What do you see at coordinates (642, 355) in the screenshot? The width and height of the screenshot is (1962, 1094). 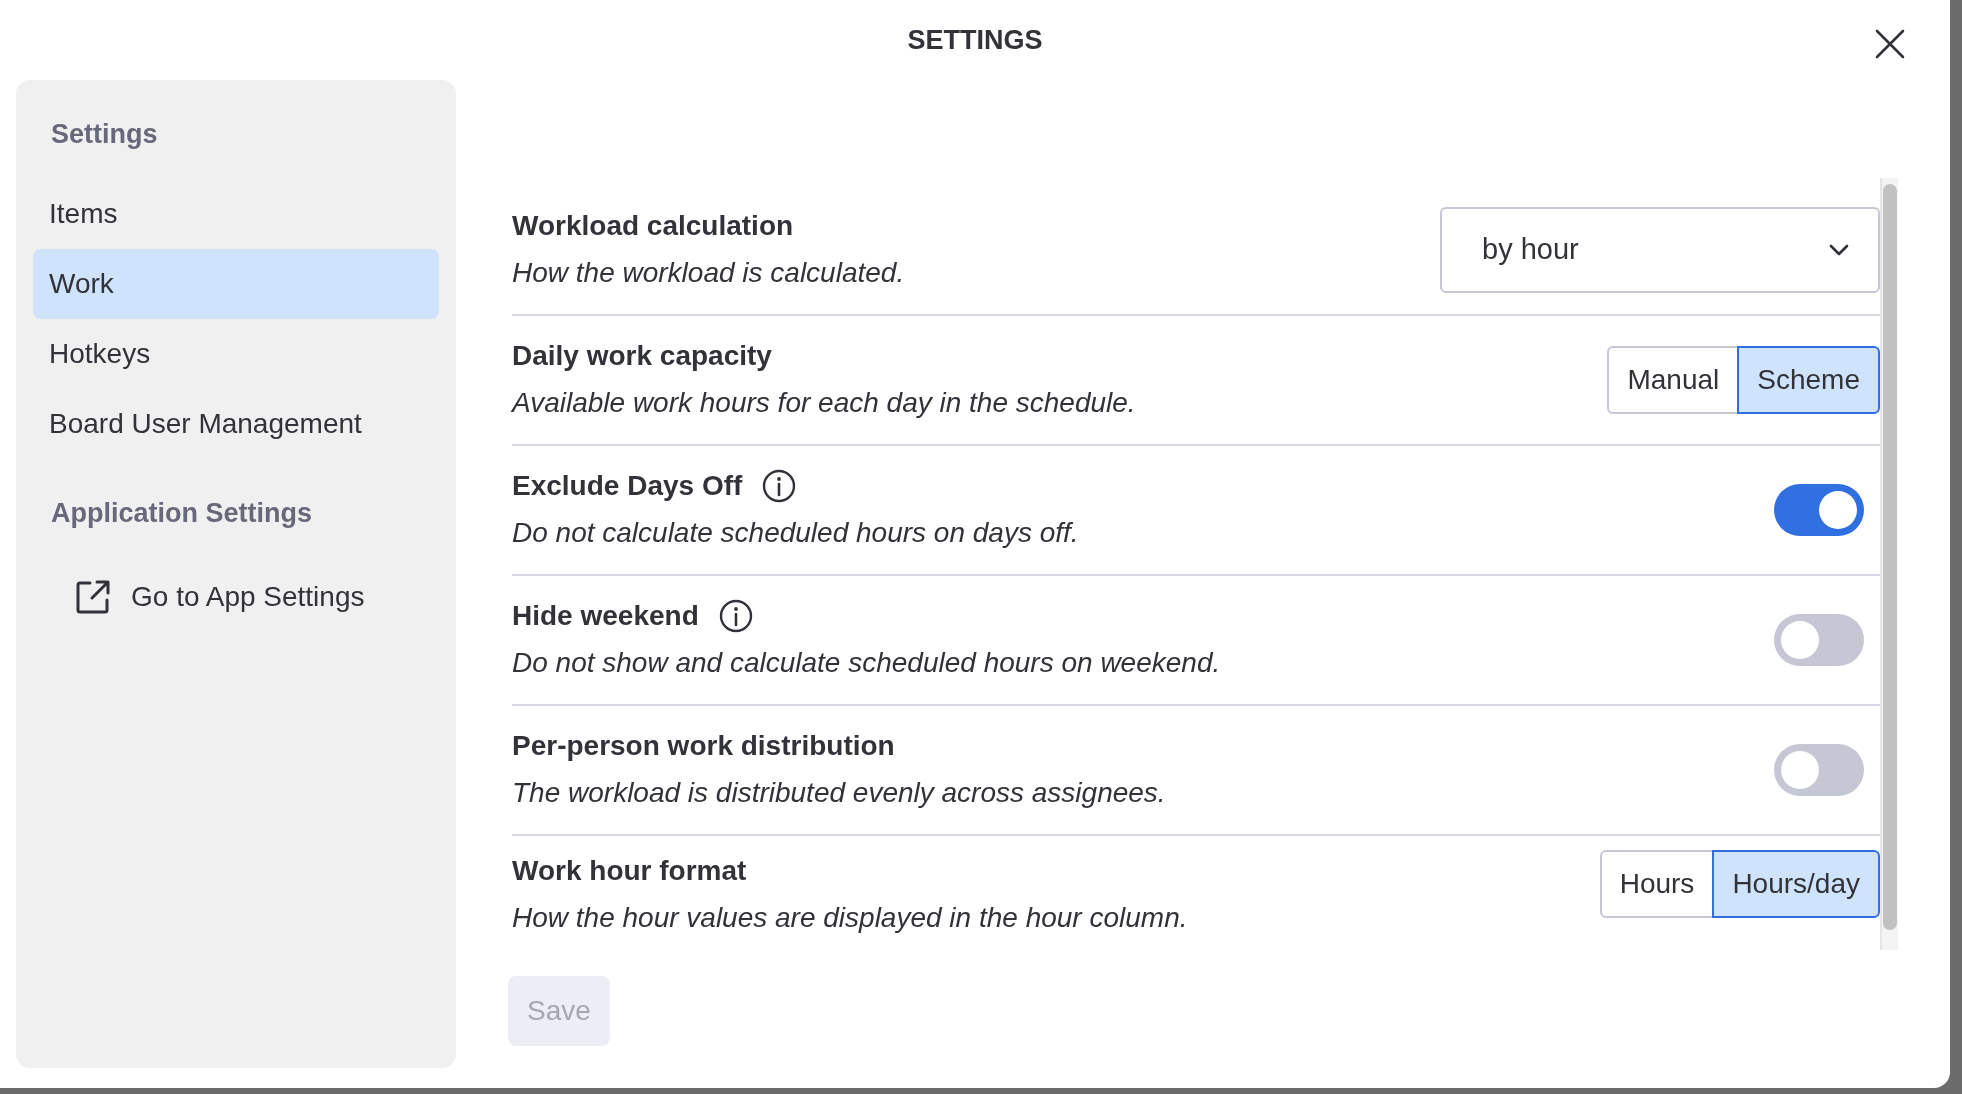 I see `setting-title: Daily work capacity` at bounding box center [642, 355].